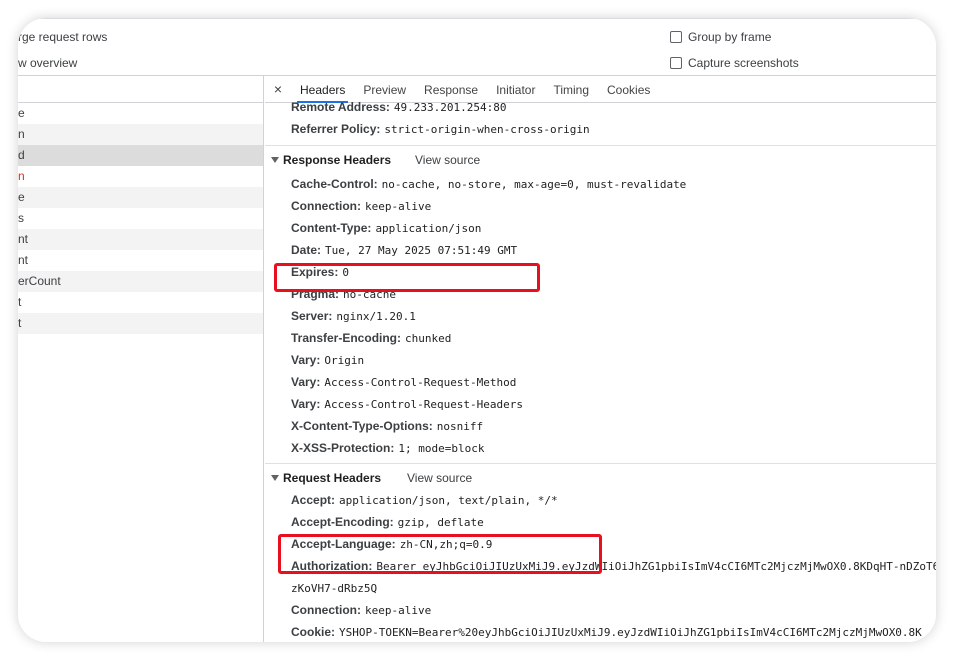 This screenshot has height=660, width=954. I want to click on header-value: nginx/1.20.1, so click(376, 316).